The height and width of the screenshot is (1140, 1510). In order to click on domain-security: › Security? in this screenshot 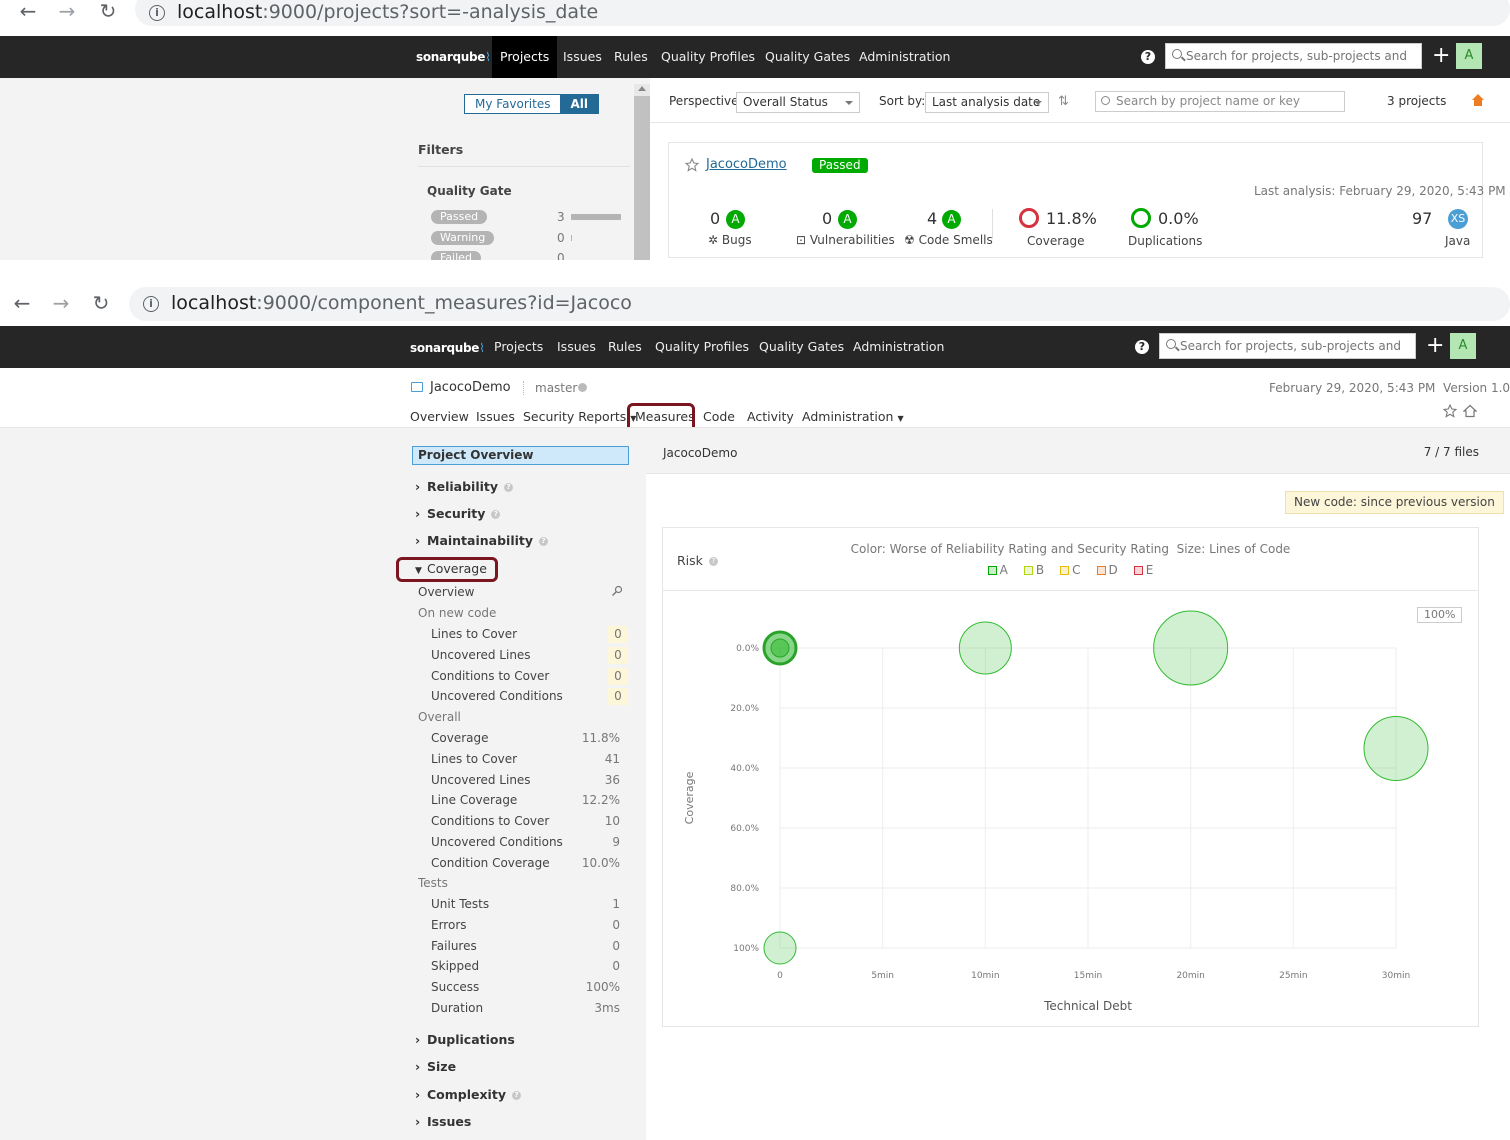, I will do `click(458, 513)`.